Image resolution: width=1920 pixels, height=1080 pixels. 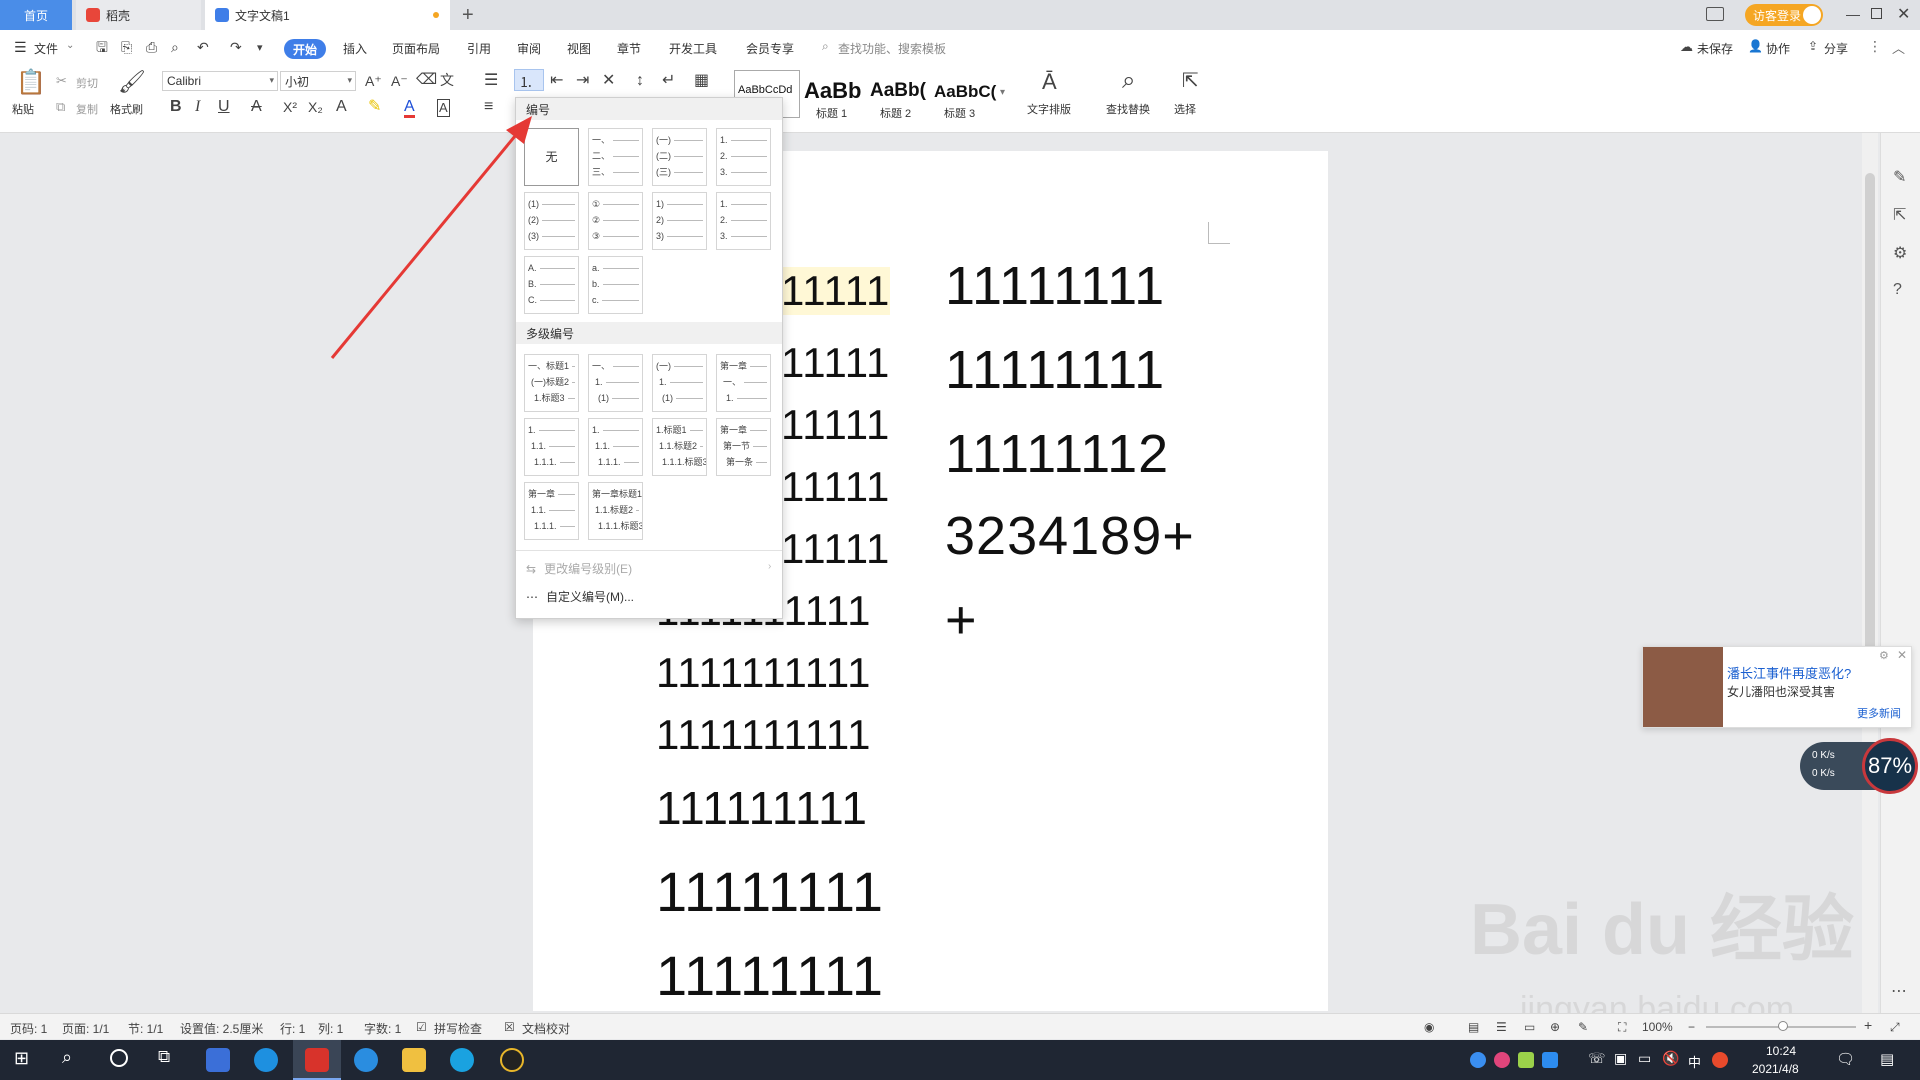 I want to click on numbering-option: a. b. c., so click(x=615, y=285).